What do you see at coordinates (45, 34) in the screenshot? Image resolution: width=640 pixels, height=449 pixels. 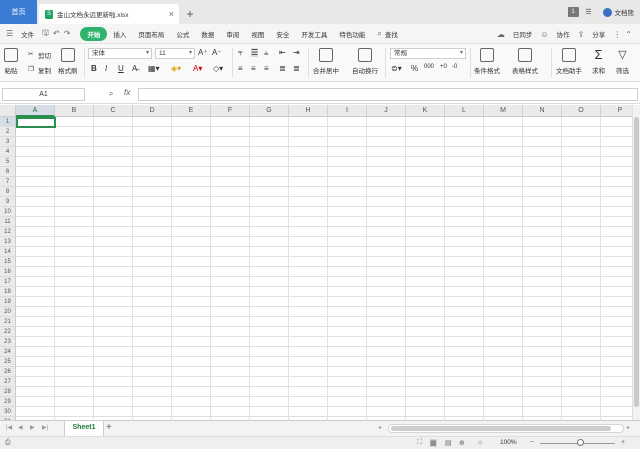 I see `save-icon: 🖫` at bounding box center [45, 34].